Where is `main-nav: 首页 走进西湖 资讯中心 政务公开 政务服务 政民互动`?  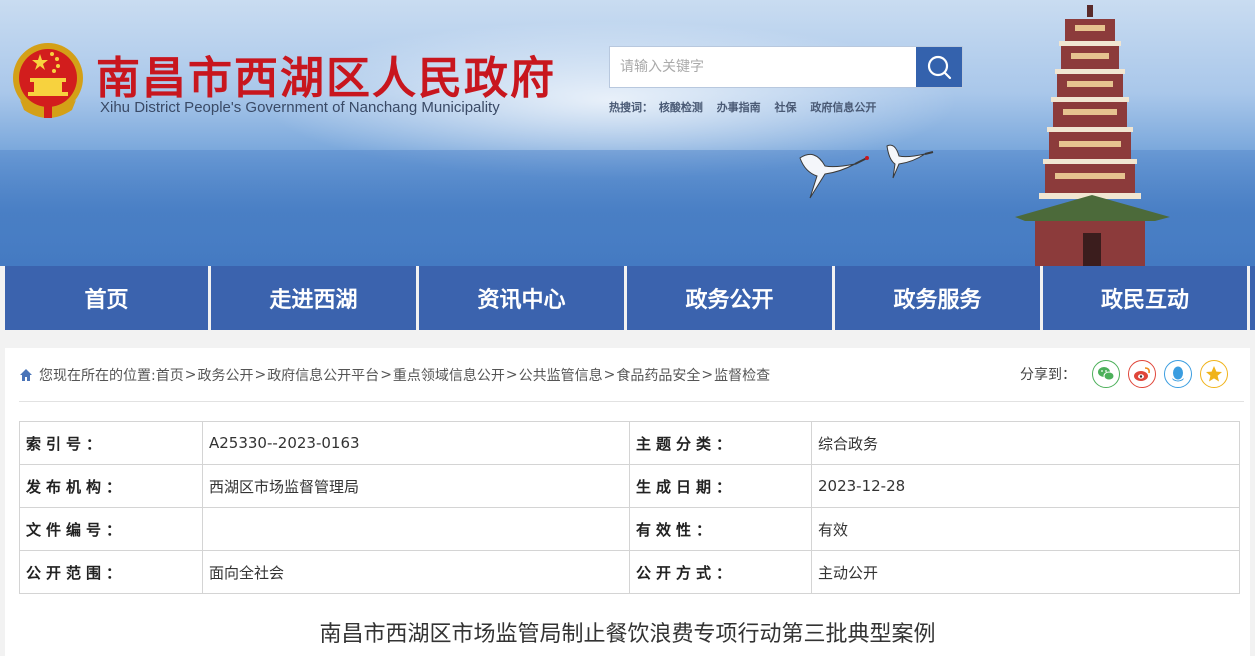
main-nav: 首页 走进西湖 资讯中心 政务公开 政务服务 政民互动 is located at coordinates (627, 298).